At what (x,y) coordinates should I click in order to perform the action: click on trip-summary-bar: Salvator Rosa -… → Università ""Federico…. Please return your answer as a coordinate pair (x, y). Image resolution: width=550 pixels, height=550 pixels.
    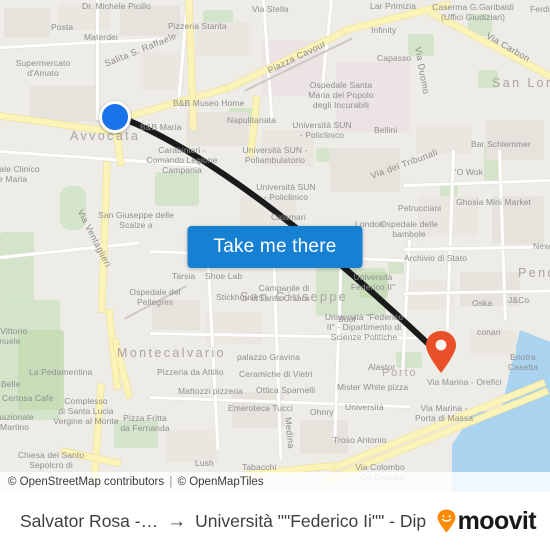
    Looking at the image, I should click on (275, 521).